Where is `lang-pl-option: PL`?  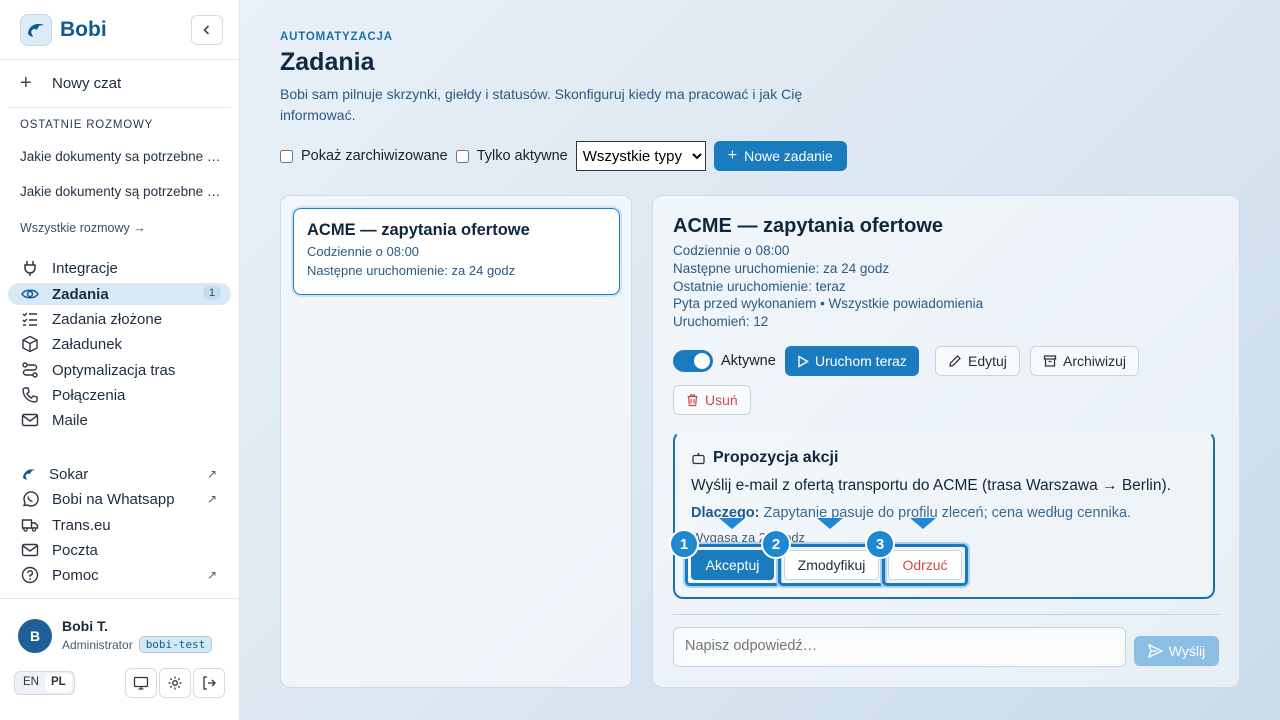 lang-pl-option: PL is located at coordinates (58, 683).